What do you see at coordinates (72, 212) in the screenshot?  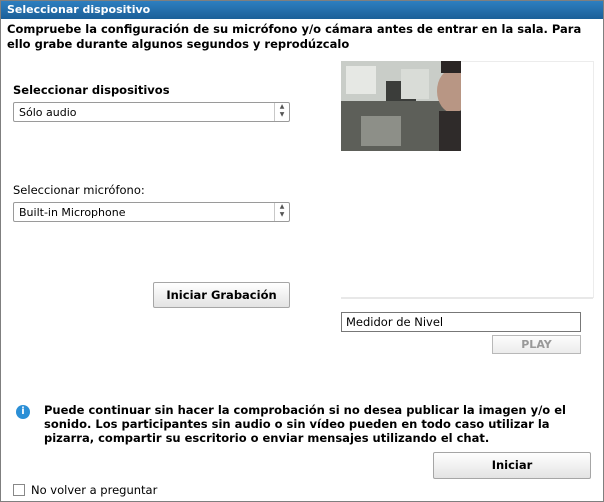 I see `microphone-select-value: Built-in Microphone` at bounding box center [72, 212].